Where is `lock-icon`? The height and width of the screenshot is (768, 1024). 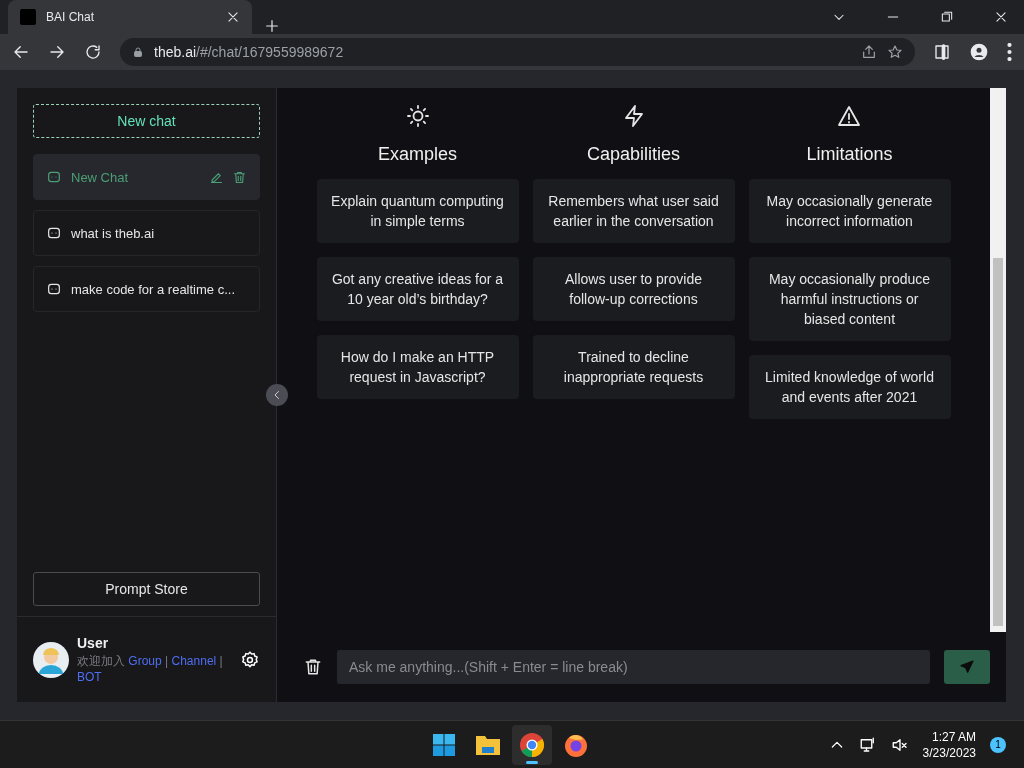 lock-icon is located at coordinates (138, 52).